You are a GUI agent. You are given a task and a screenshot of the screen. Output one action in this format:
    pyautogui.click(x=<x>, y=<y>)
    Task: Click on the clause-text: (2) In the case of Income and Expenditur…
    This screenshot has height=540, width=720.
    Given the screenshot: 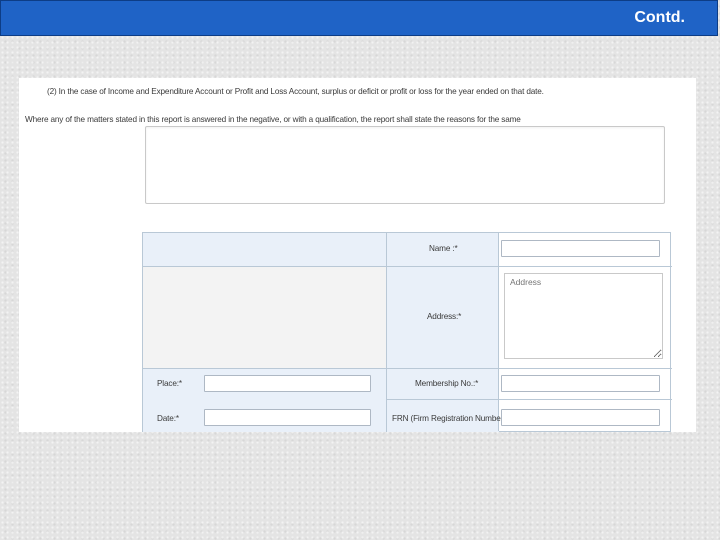 What is the action you would take?
    pyautogui.click(x=295, y=91)
    